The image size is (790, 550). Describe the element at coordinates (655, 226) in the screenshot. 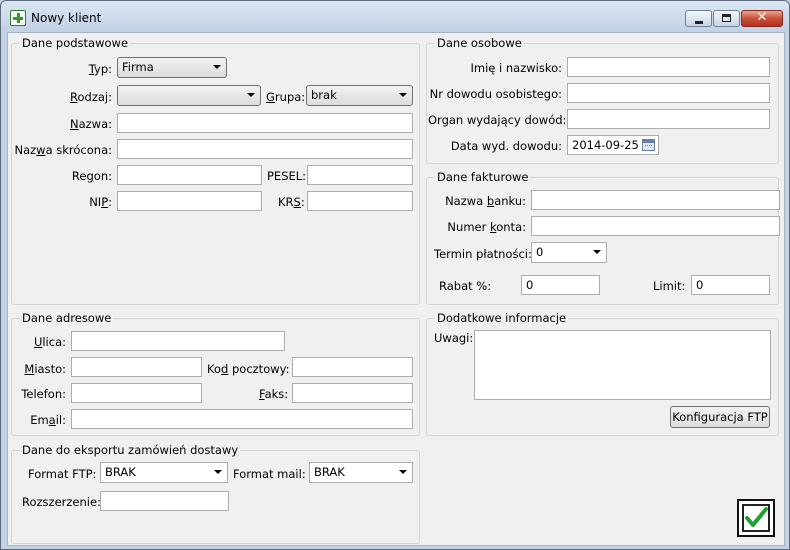

I see `account-number-field` at that location.